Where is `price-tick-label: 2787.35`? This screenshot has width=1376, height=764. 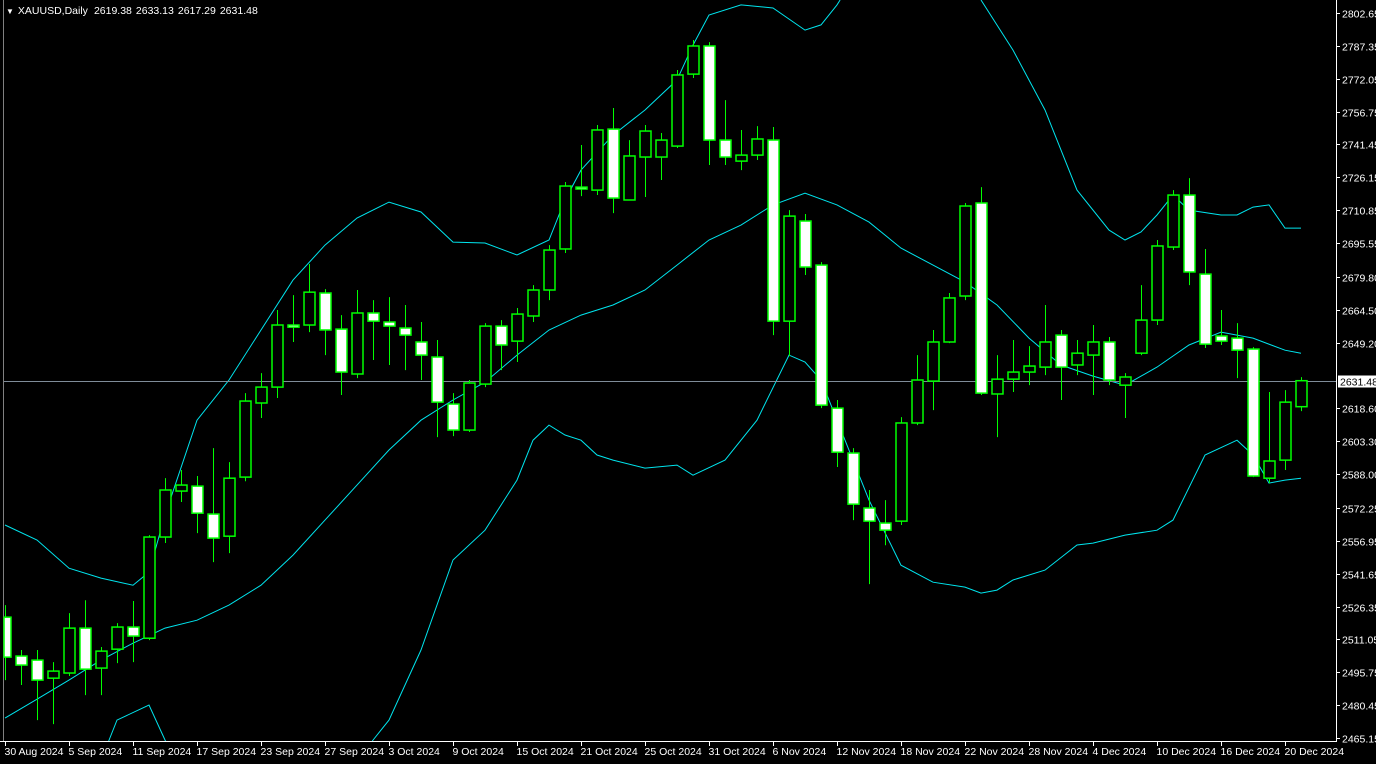
price-tick-label: 2787.35 is located at coordinates (1359, 48).